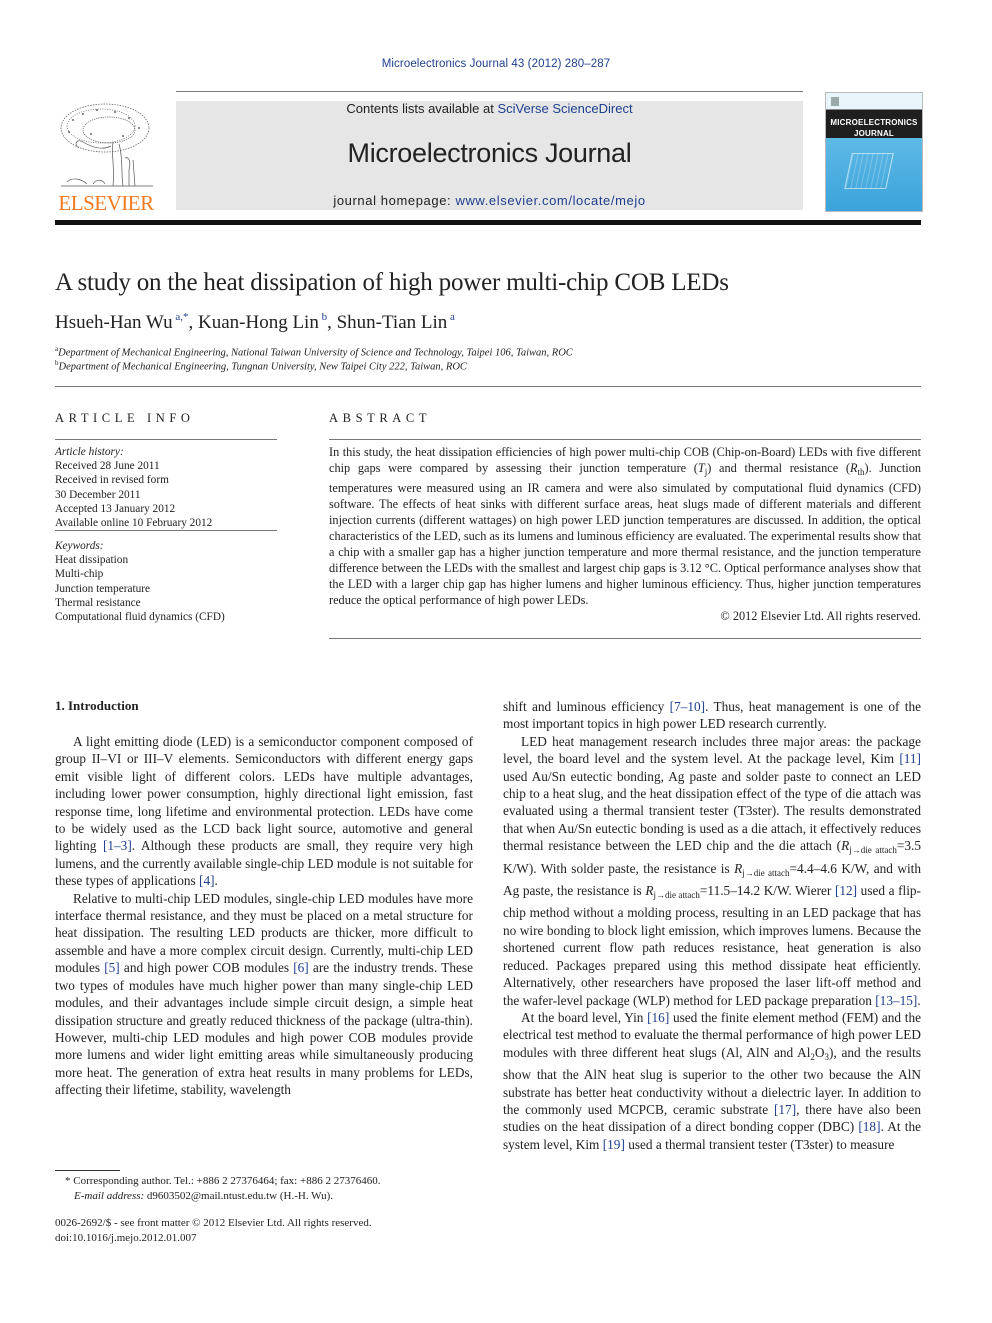  I want to click on abstract-bottom-rule, so click(625, 638).